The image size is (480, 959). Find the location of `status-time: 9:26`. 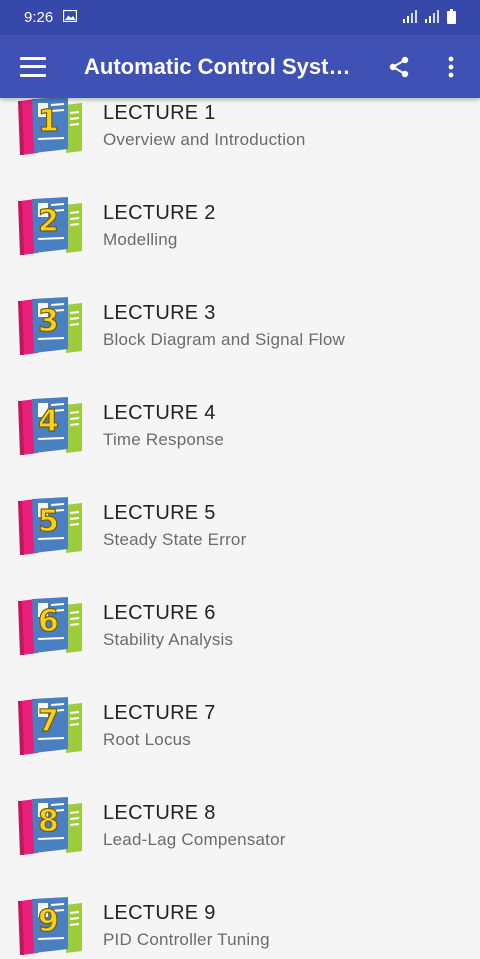

status-time: 9:26 is located at coordinates (39, 17).